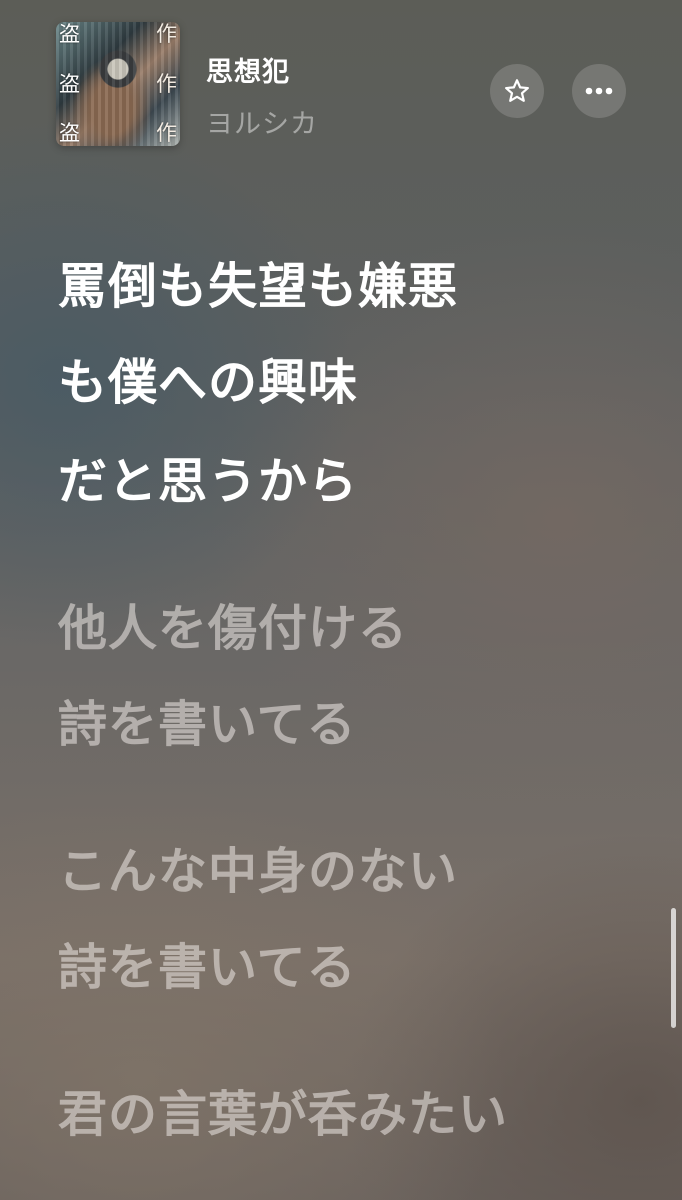 This screenshot has height=1200, width=682. I want to click on artwork-left-glyphs: 盗 盗 盗, so click(69, 84).